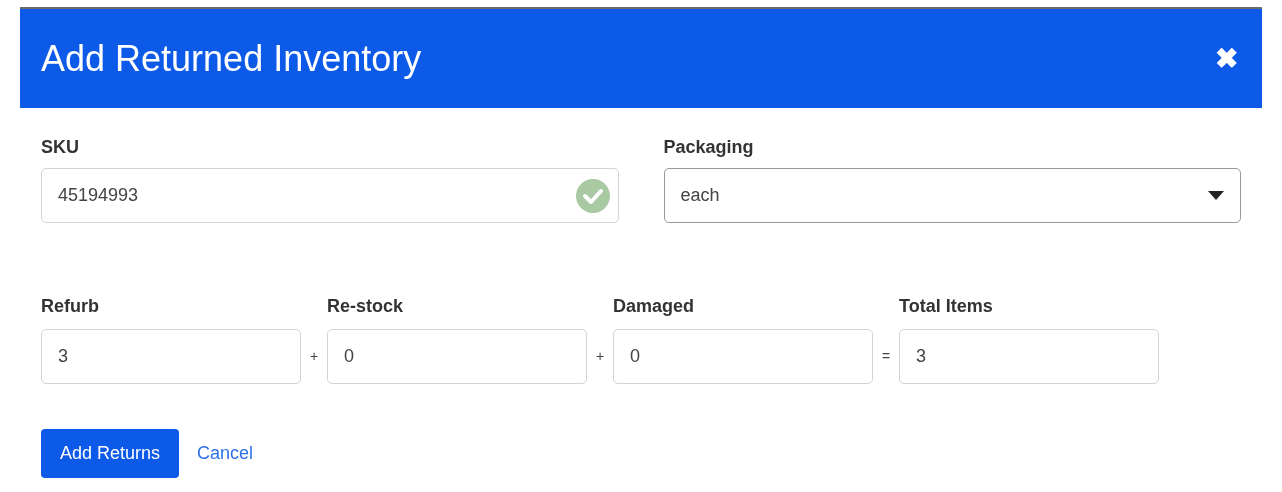  Describe the element at coordinates (225, 453) in the screenshot. I see `cancel-link: Cancel` at that location.